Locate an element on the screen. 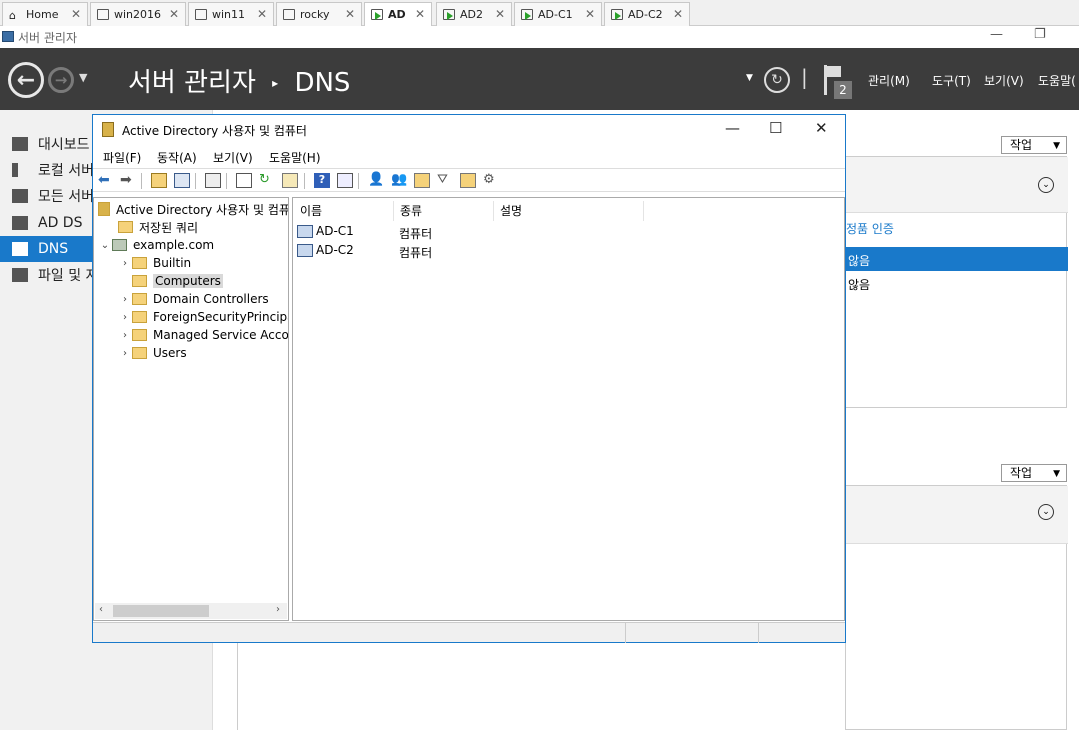 Image resolution: width=1079 pixels, height=730 pixels. new-group-icon: 👥 is located at coordinates (399, 180).